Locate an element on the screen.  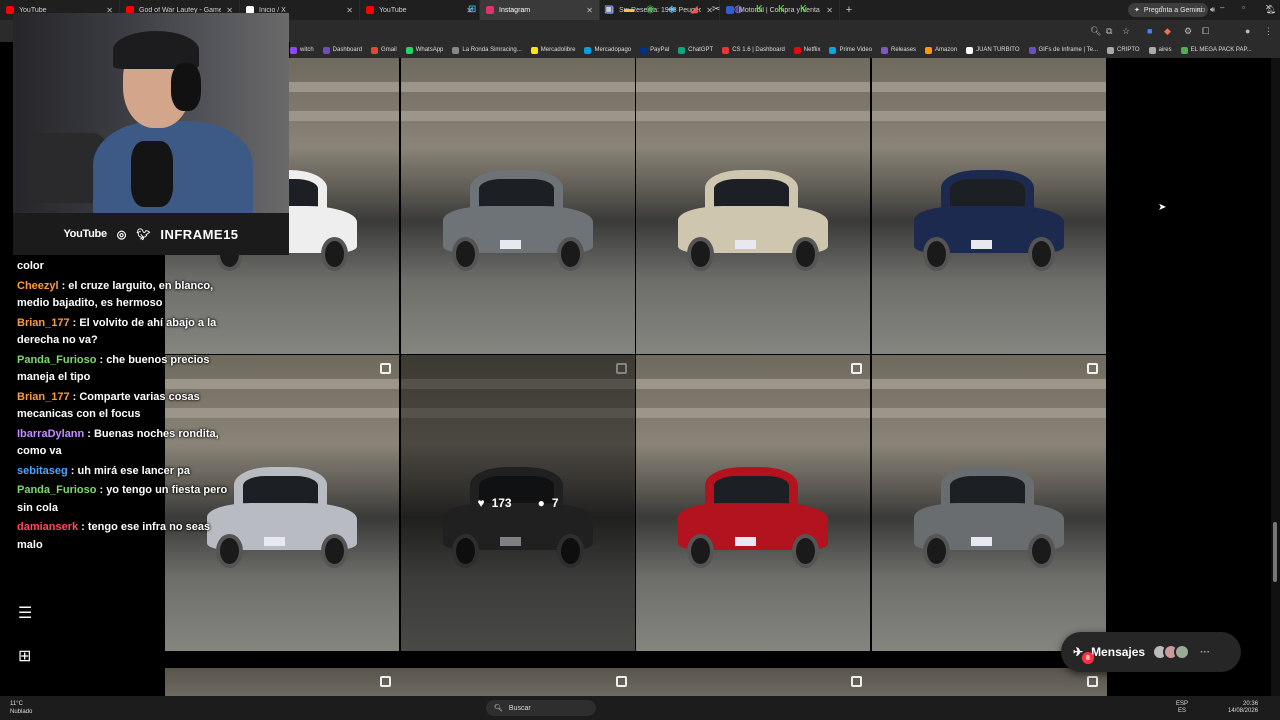
bookmark-item: CS 1.6 | Dashboard is located at coordinates (753, 50).